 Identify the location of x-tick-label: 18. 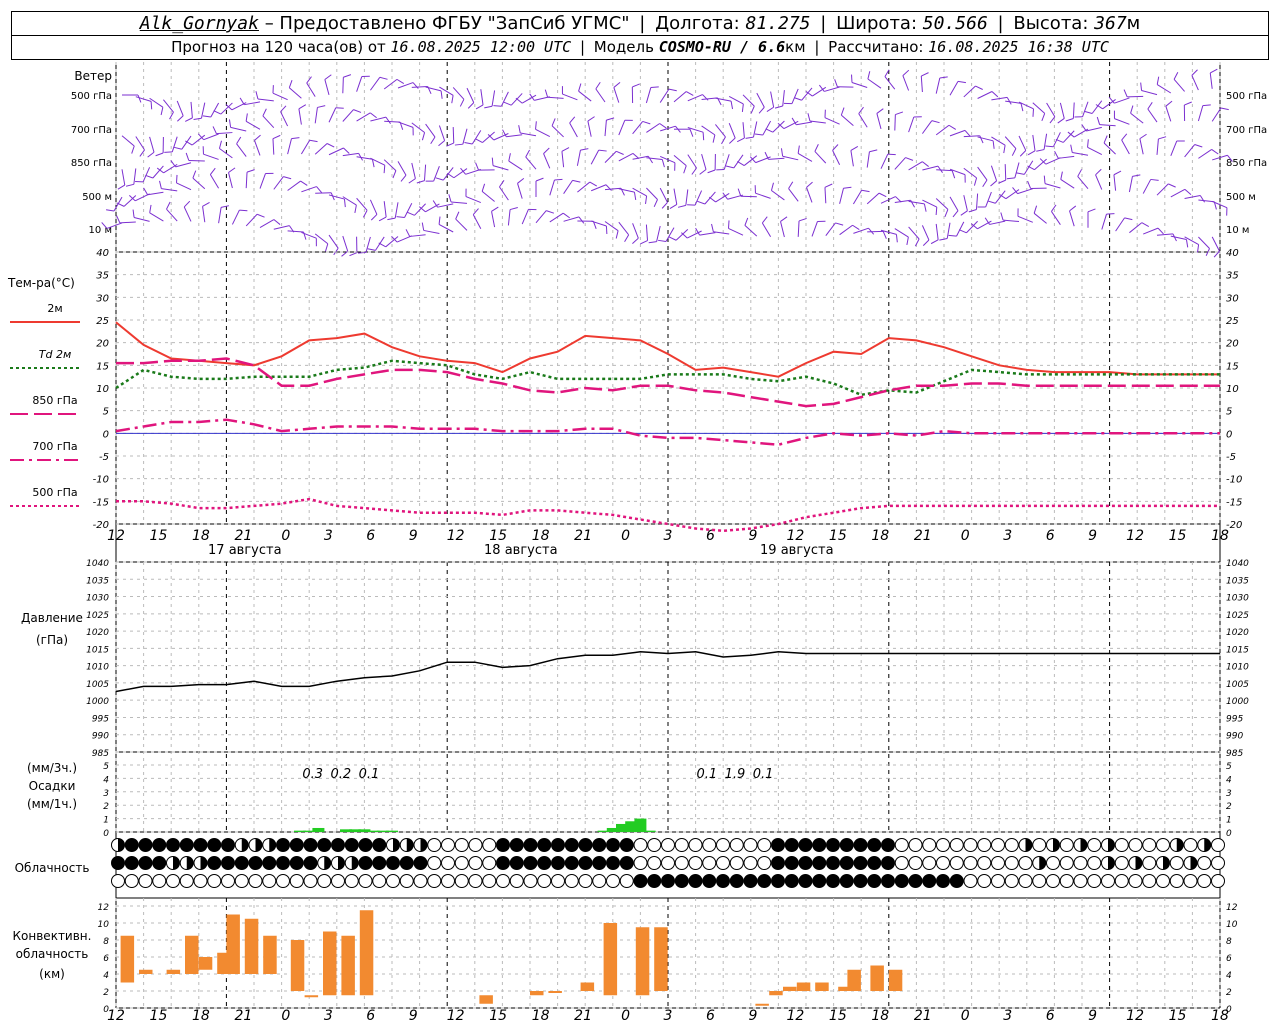
(880, 1016).